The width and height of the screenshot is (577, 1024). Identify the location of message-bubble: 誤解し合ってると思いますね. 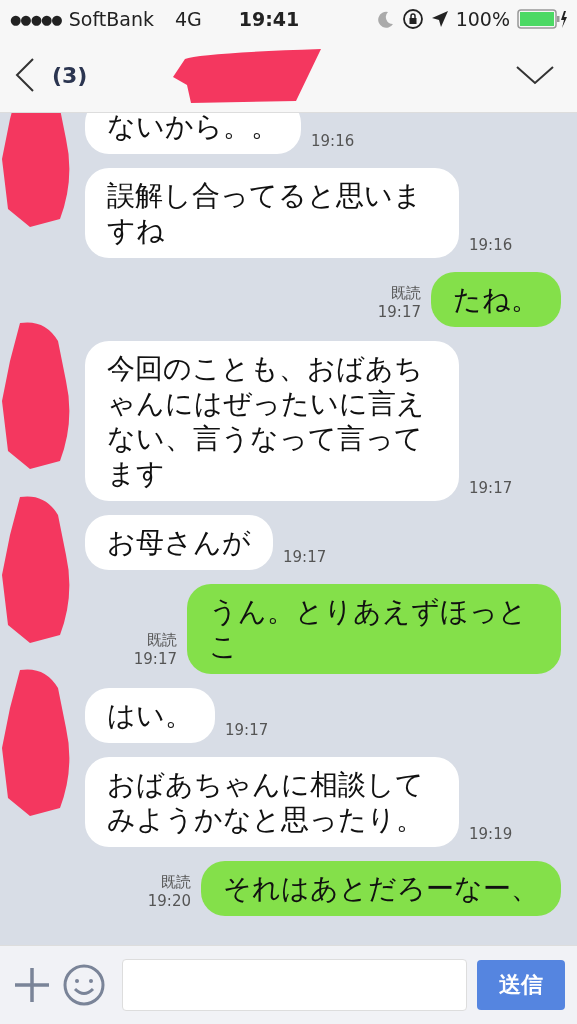
(272, 213).